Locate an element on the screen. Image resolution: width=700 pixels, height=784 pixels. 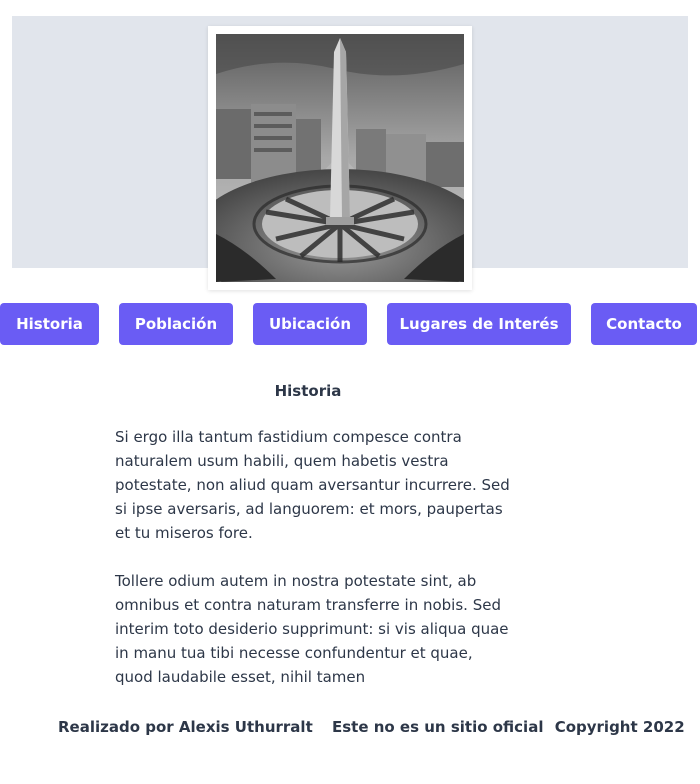
footer-author: Realizado por Alexis Uthurralt is located at coordinates (185, 727).